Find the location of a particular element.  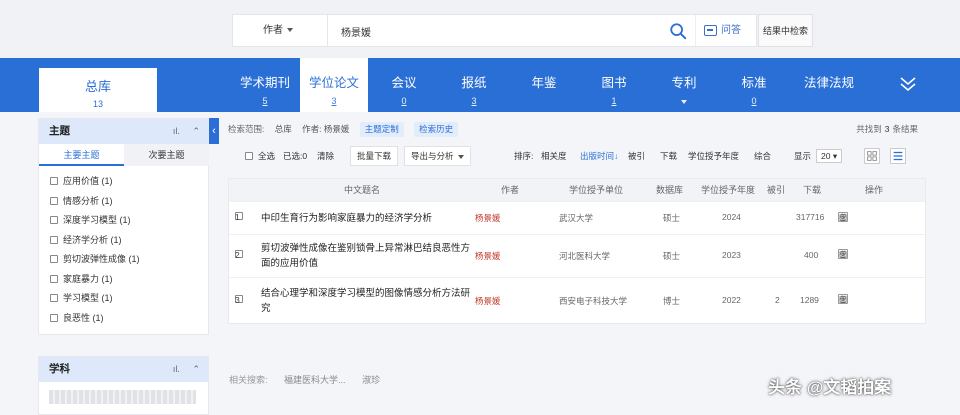

topic-item: 应用价值 (1) is located at coordinates (129, 182).